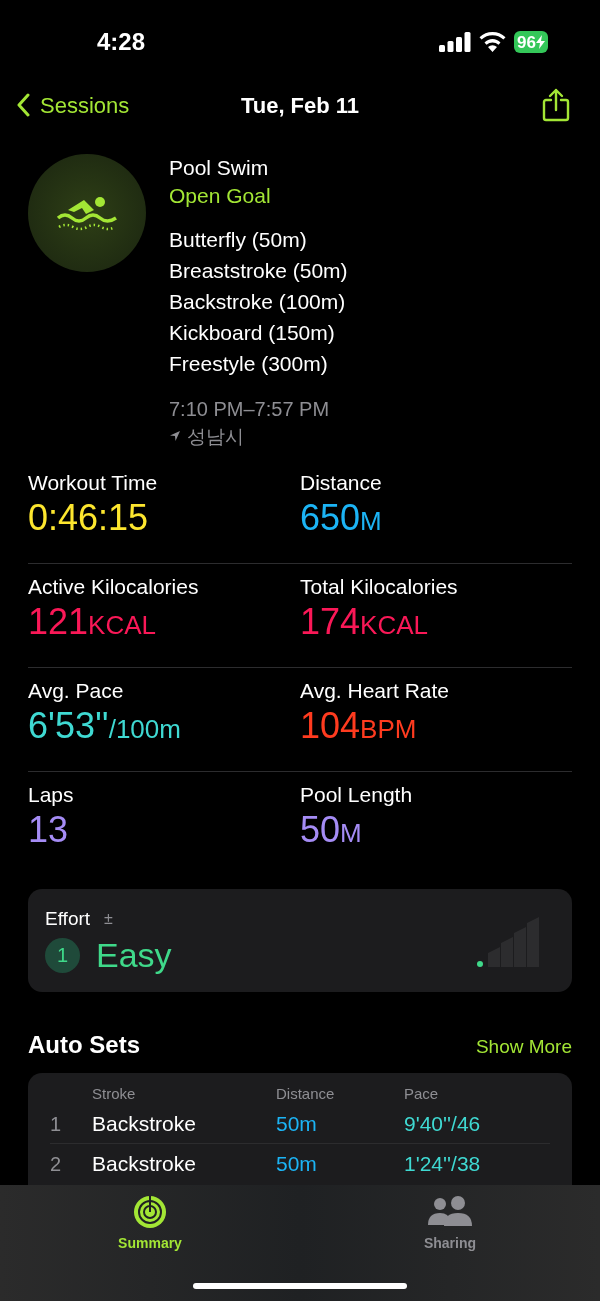  Describe the element at coordinates (388, 729) in the screenshot. I see `metric-unit: BPM` at that location.